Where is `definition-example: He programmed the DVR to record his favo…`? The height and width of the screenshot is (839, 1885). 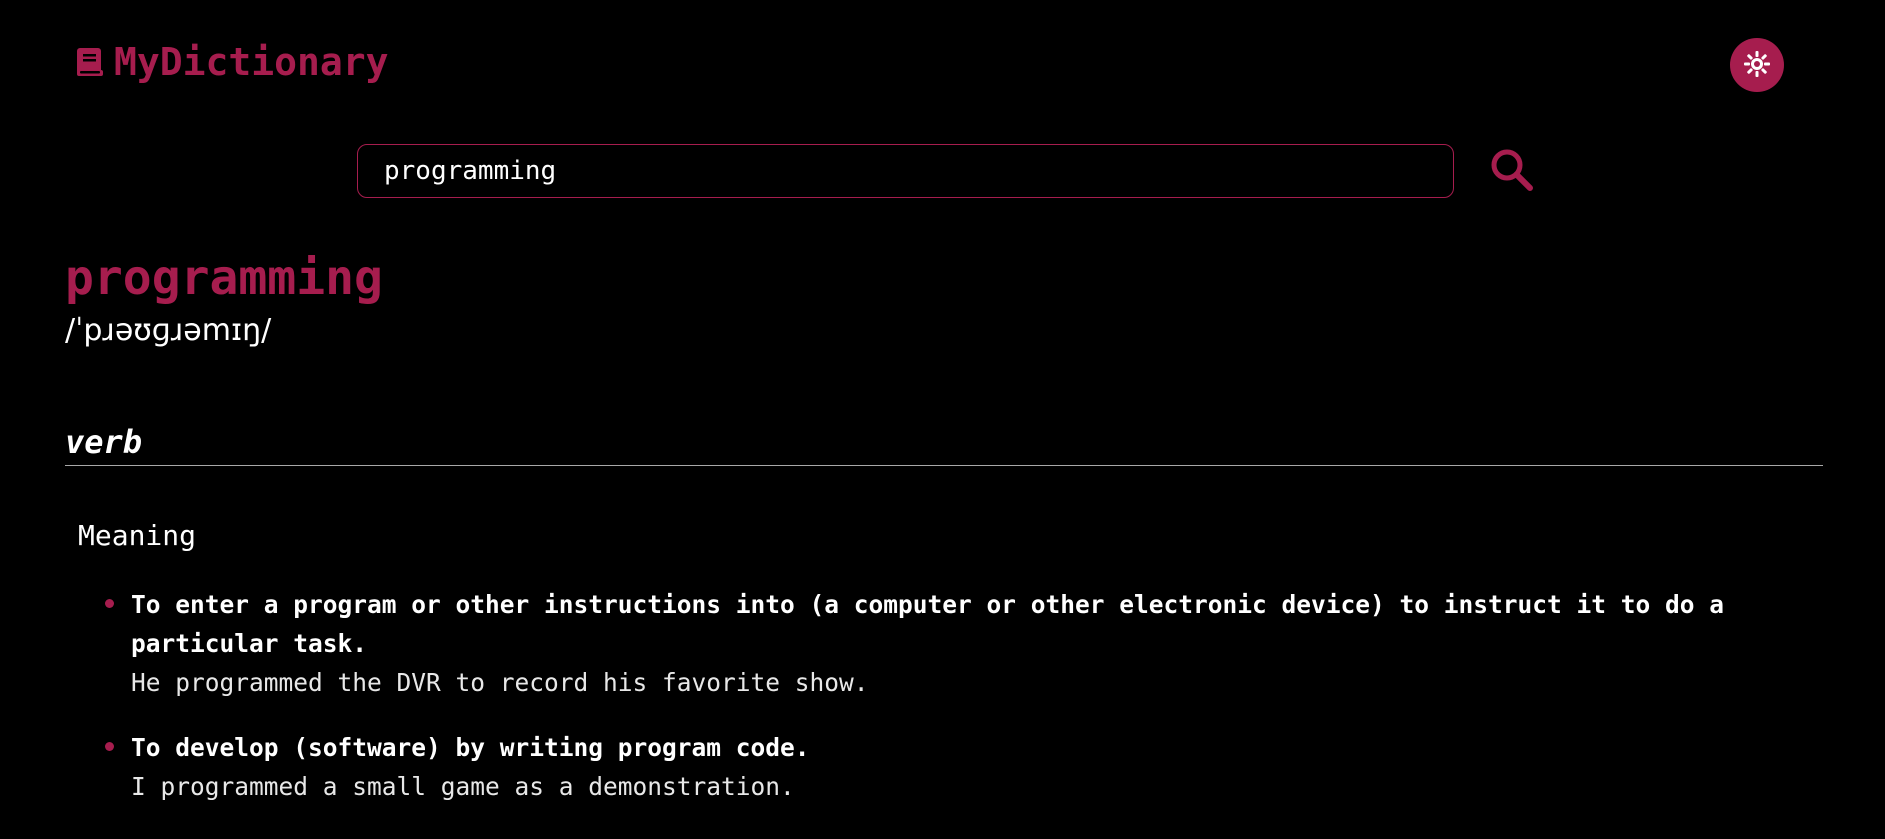
definition-example: He programmed the DVR to record his favo… is located at coordinates (500, 682).